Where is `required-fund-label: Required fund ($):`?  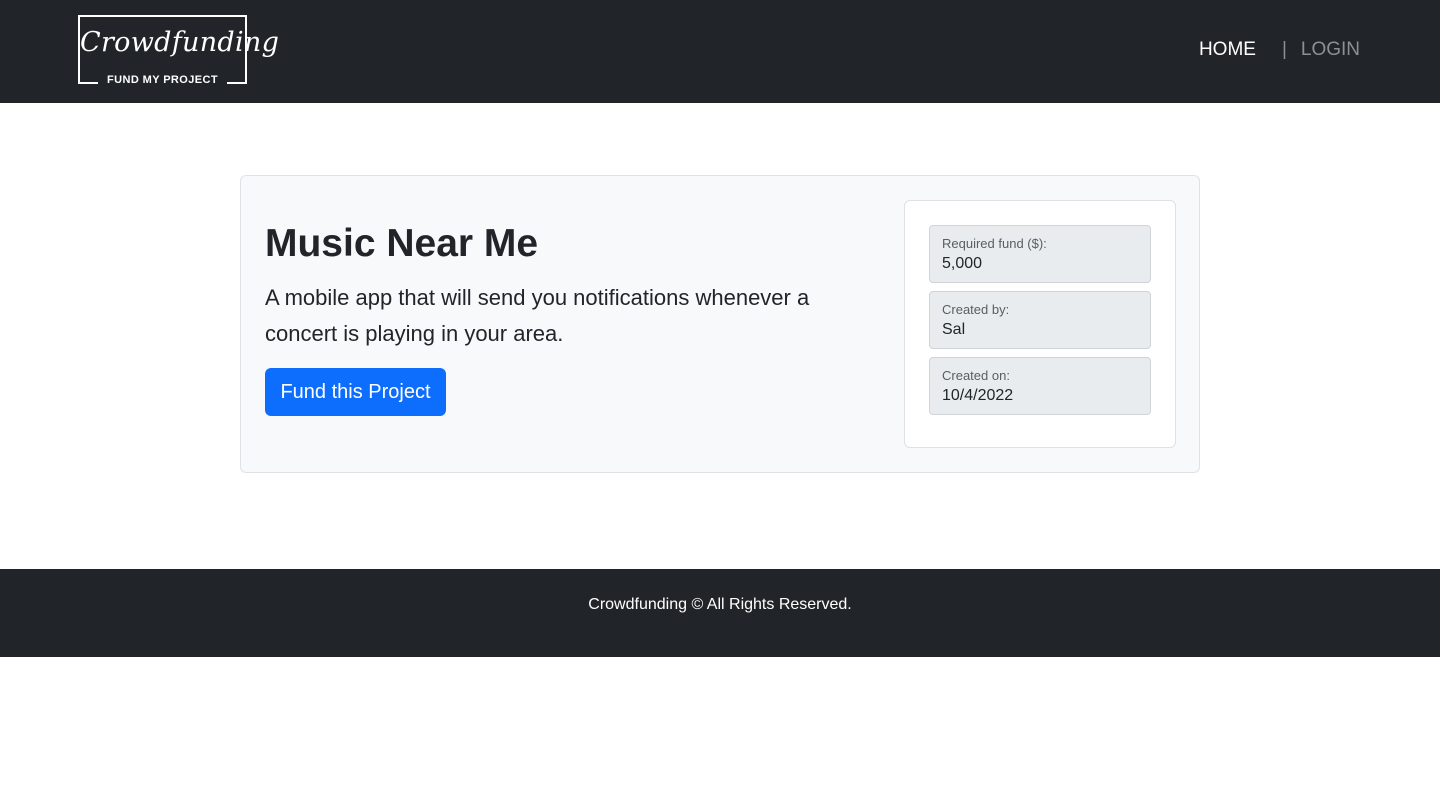 required-fund-label: Required fund ($): is located at coordinates (994, 243).